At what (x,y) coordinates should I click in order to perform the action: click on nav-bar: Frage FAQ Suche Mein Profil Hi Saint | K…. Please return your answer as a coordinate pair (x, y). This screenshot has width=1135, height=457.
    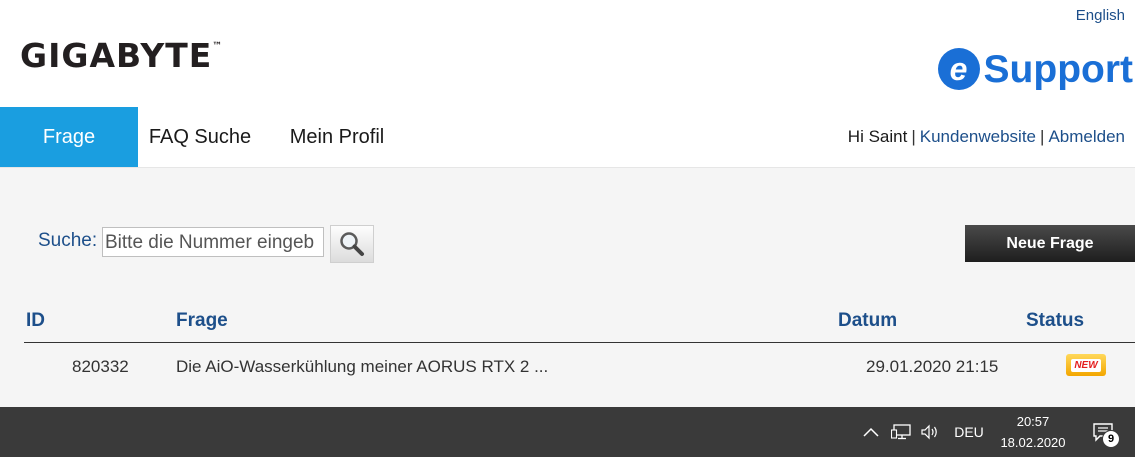
    Looking at the image, I should click on (567, 137).